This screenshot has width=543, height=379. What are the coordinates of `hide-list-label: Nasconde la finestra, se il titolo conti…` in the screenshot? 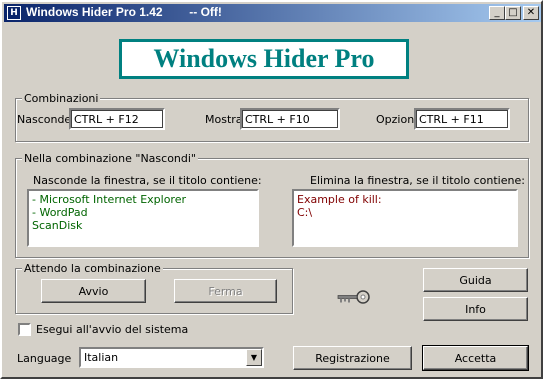 It's located at (147, 180).